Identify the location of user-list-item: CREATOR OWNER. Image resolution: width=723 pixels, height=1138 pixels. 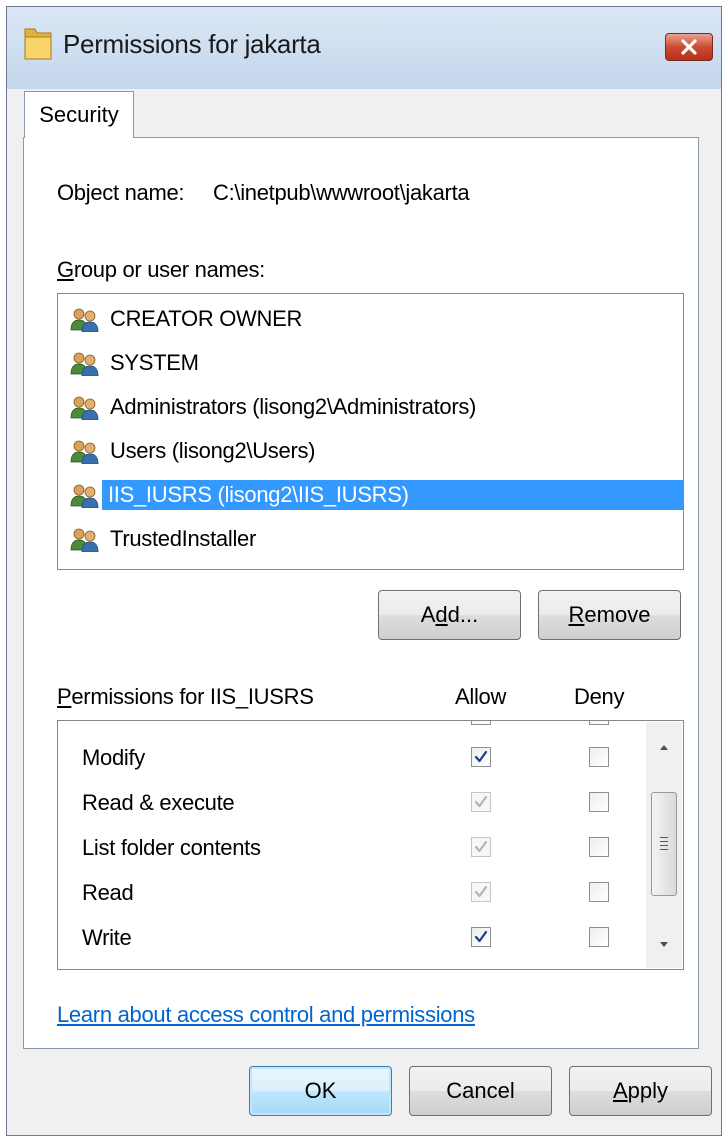
(374, 319).